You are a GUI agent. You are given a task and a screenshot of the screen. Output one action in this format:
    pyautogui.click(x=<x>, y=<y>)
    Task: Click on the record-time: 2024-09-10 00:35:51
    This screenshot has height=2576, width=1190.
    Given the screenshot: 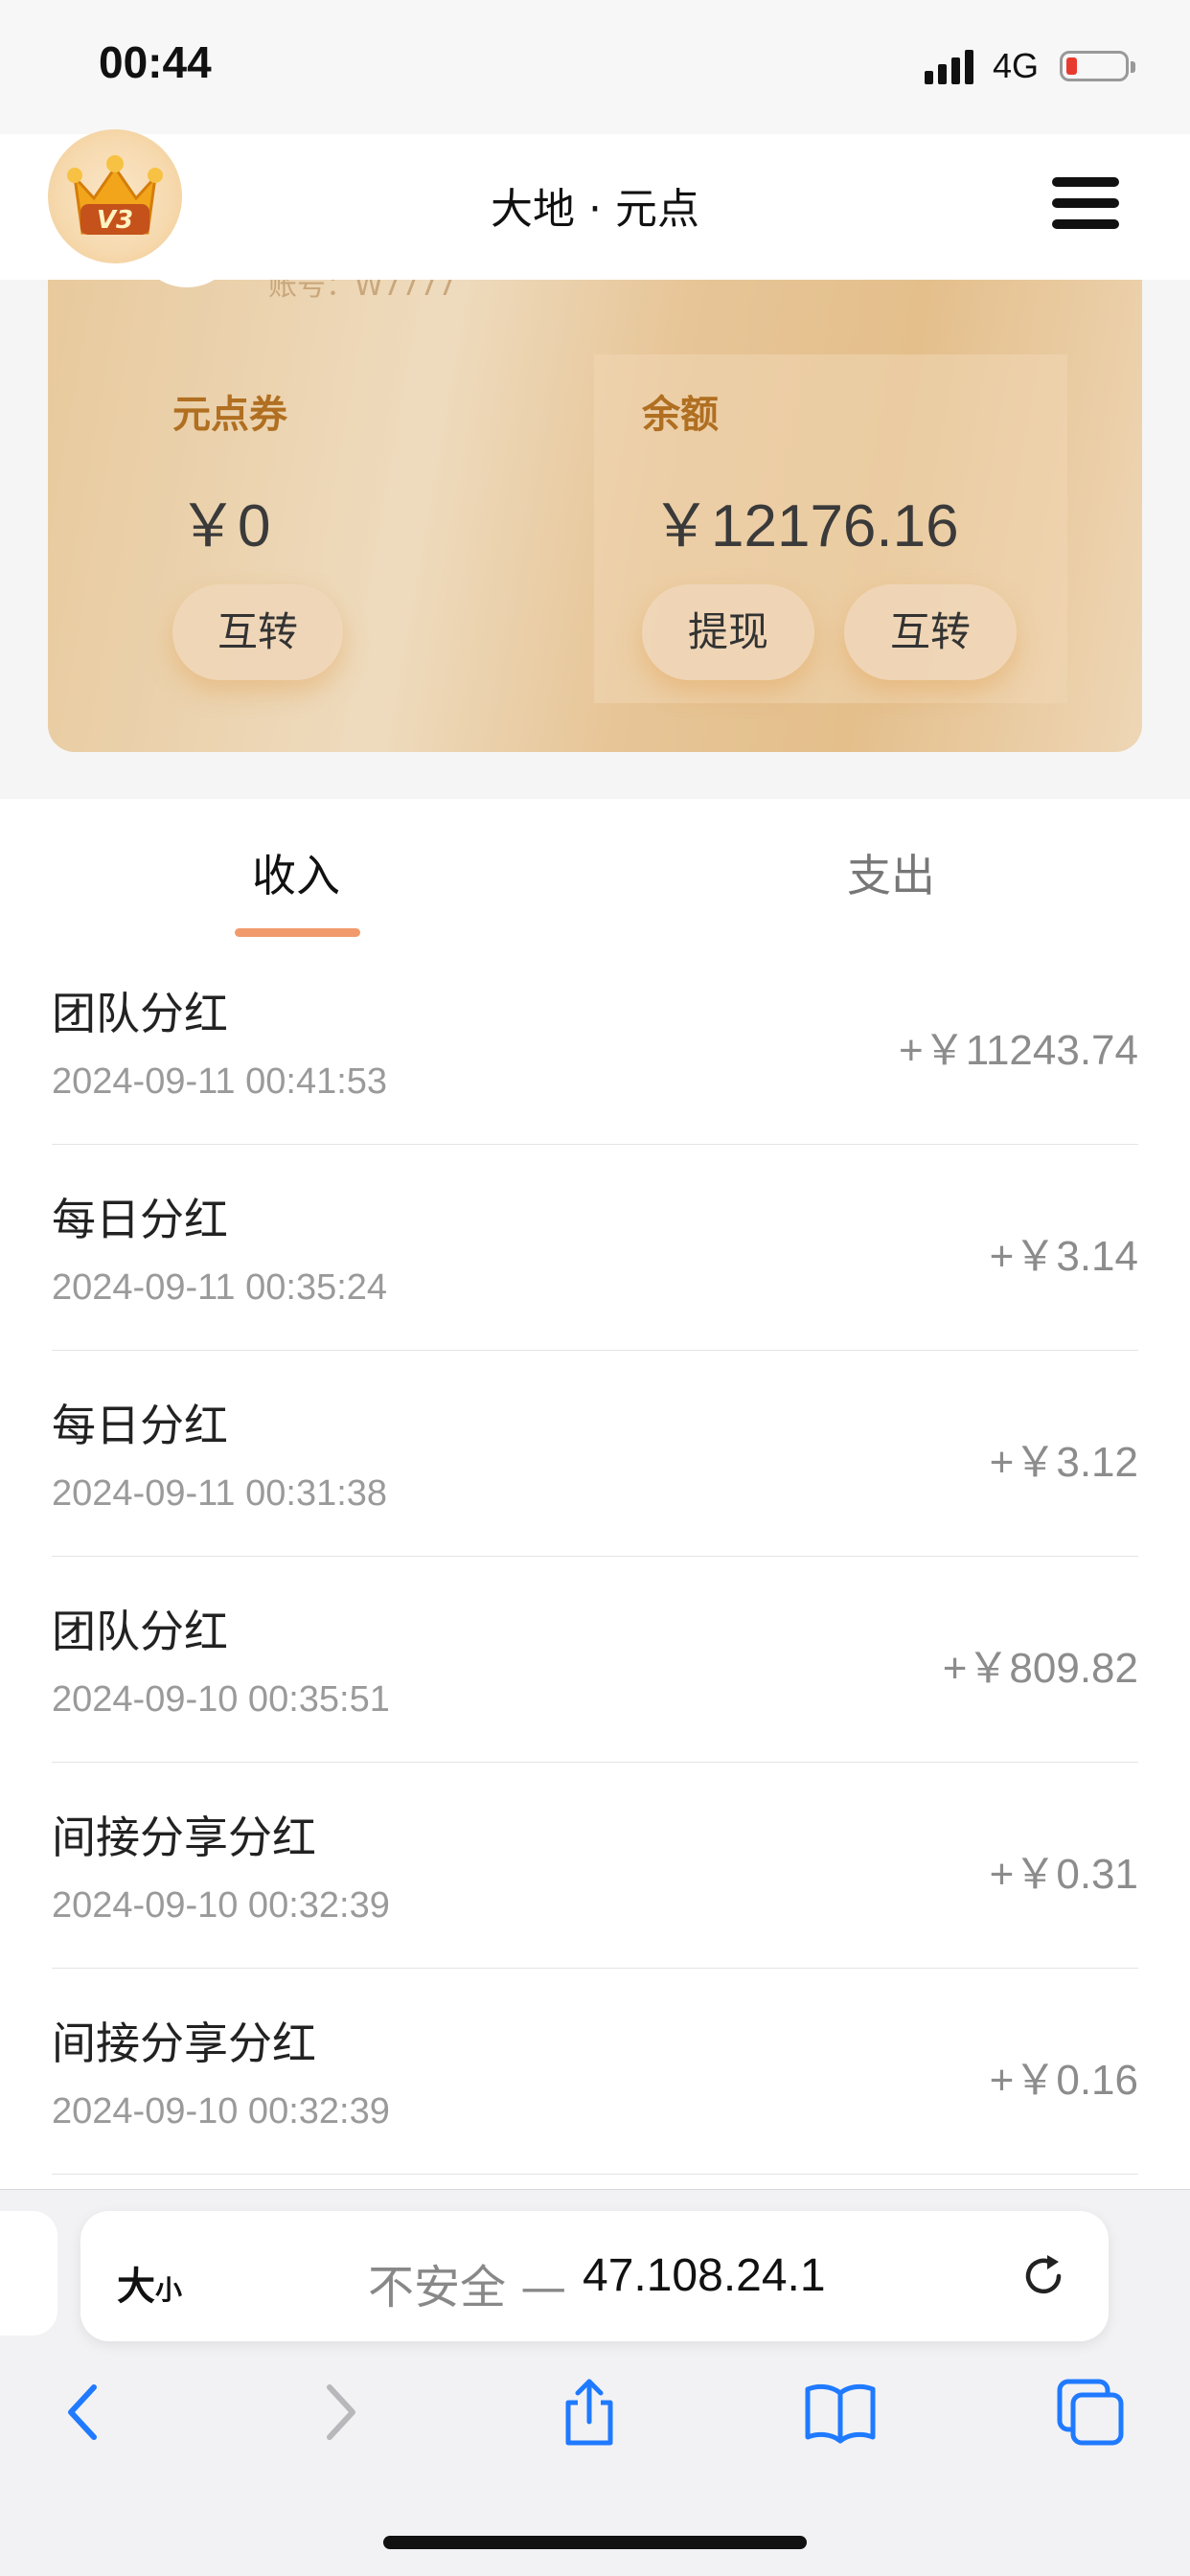 What is the action you would take?
    pyautogui.click(x=221, y=1700)
    